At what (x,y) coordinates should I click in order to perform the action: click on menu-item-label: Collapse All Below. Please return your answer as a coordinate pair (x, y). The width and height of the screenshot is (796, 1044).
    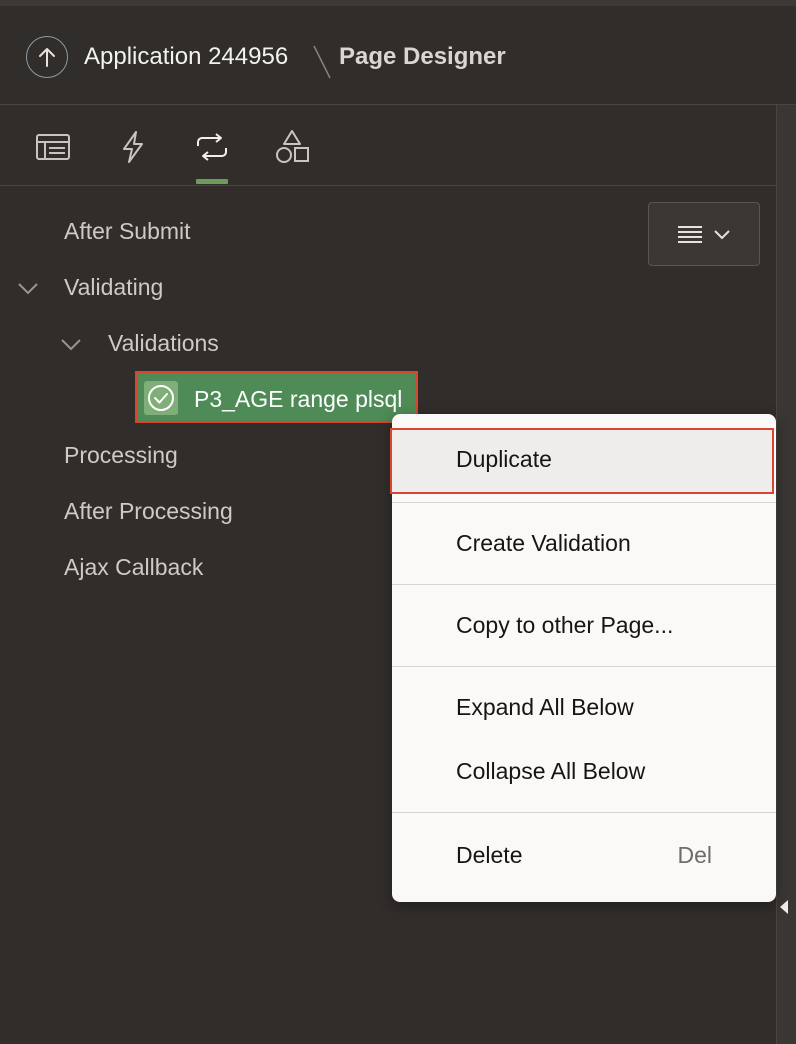
    Looking at the image, I should click on (551, 771).